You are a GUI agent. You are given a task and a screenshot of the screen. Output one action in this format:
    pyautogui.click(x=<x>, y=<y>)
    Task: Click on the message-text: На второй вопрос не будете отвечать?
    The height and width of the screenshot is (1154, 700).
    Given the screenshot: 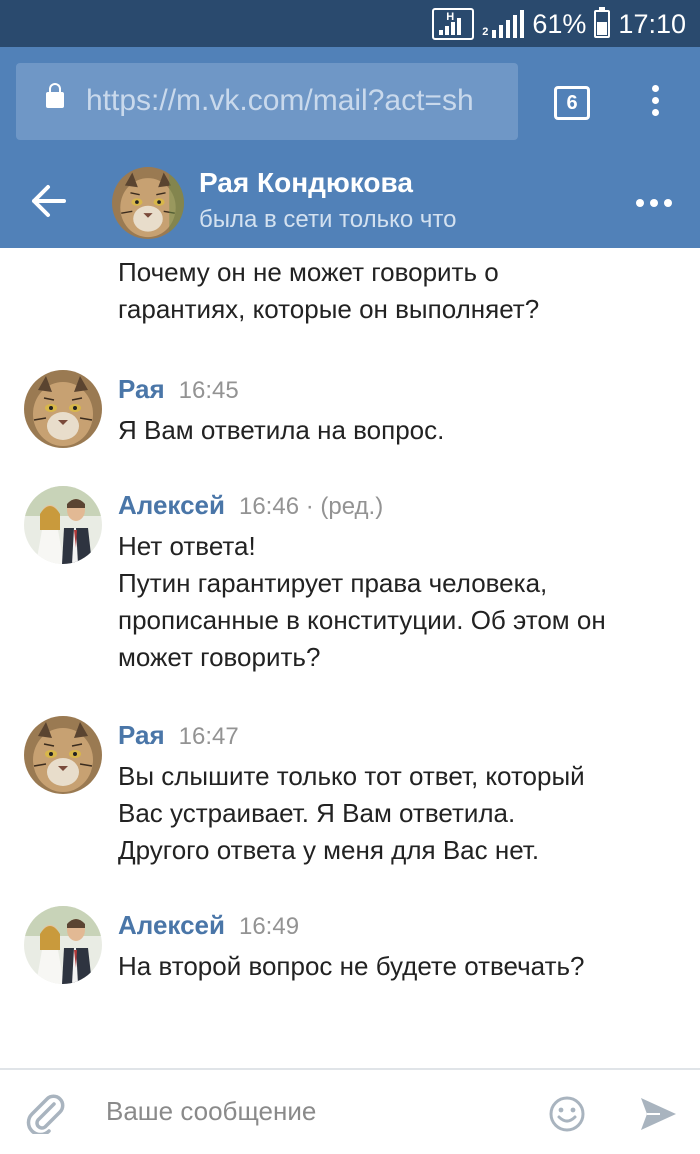 What is the action you would take?
    pyautogui.click(x=403, y=966)
    